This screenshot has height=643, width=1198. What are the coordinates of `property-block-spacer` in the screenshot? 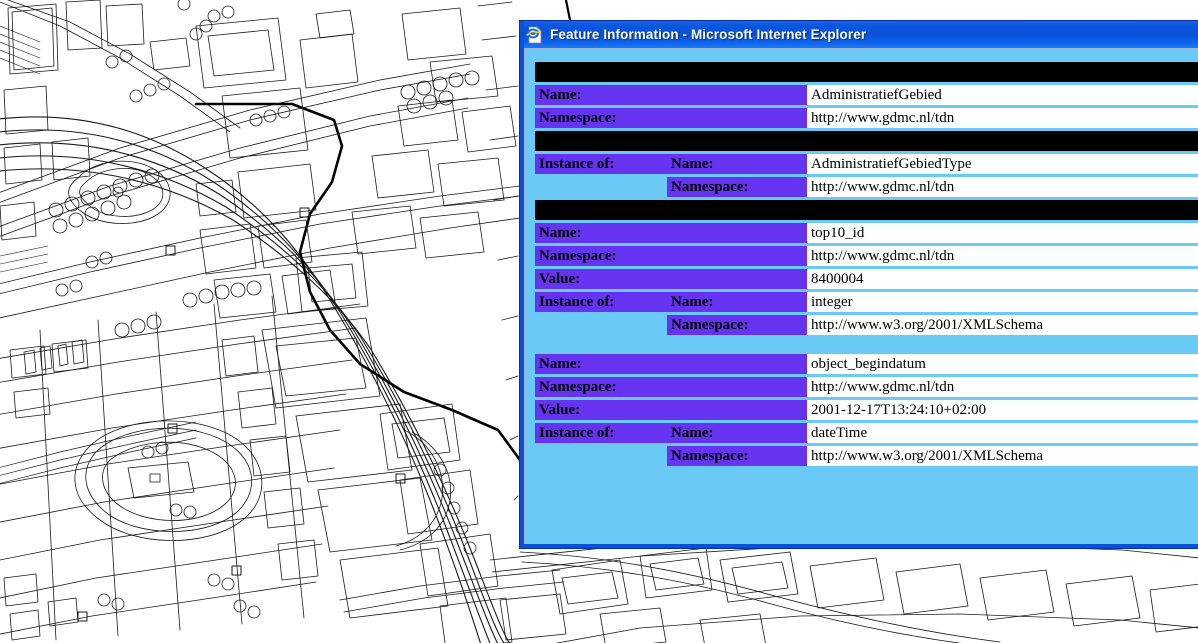 It's located at (866, 344).